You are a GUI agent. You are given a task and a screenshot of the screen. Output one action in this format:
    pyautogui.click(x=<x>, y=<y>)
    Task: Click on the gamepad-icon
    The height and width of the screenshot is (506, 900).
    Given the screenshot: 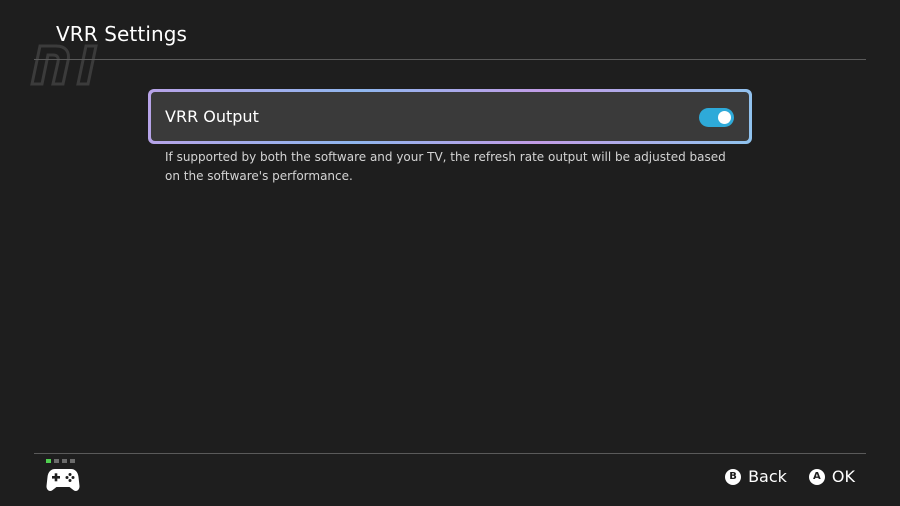 What is the action you would take?
    pyautogui.click(x=63, y=480)
    